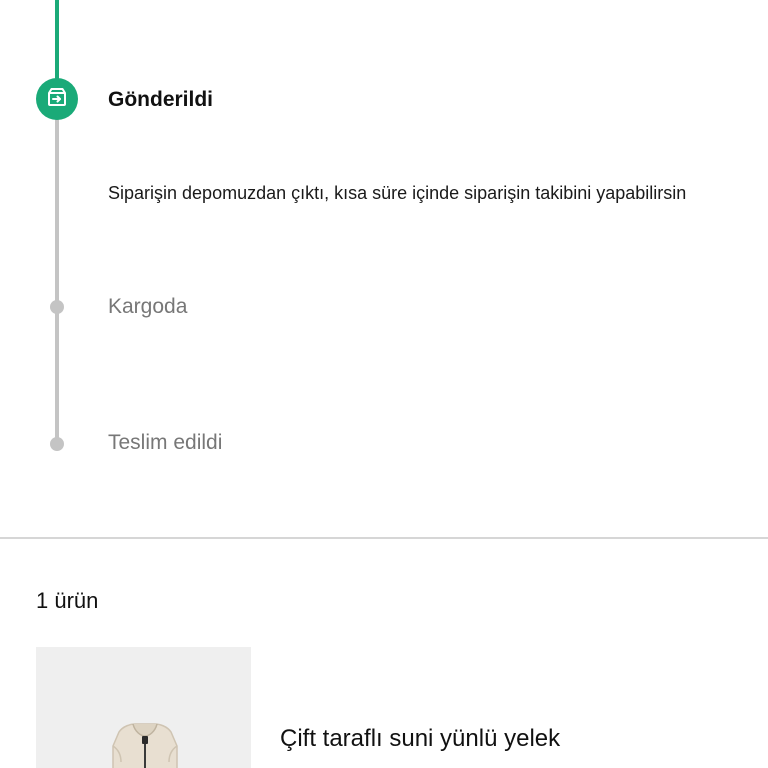  Describe the element at coordinates (420, 739) in the screenshot. I see `product-name: Çift taraflı suni yünlü yelek` at that location.